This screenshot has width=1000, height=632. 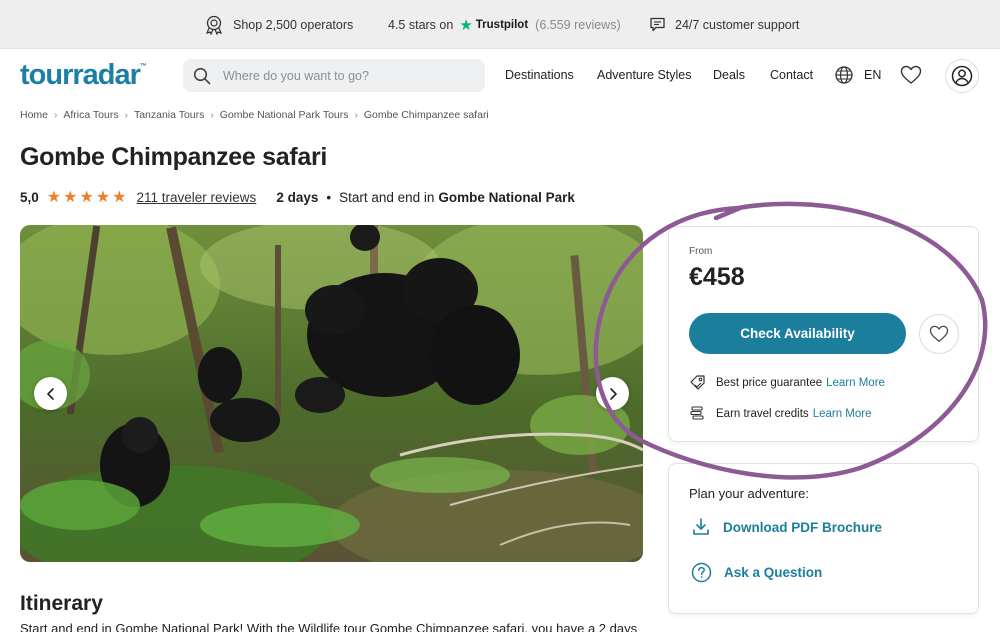 I want to click on operators-text: Shop 2,500 operators, so click(x=293, y=24).